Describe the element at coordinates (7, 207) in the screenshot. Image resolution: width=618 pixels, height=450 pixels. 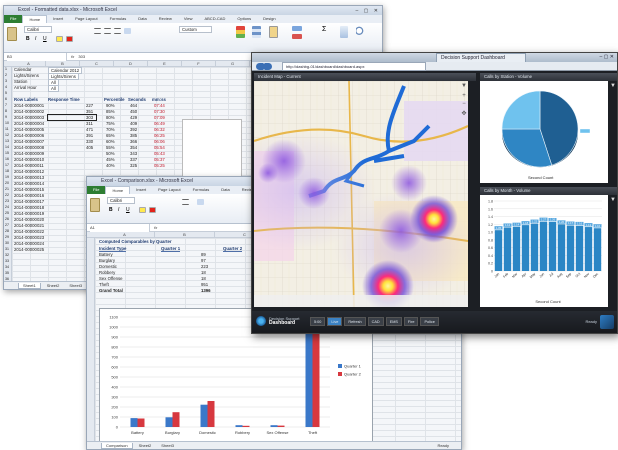
I see `row-number: 24` at that location.